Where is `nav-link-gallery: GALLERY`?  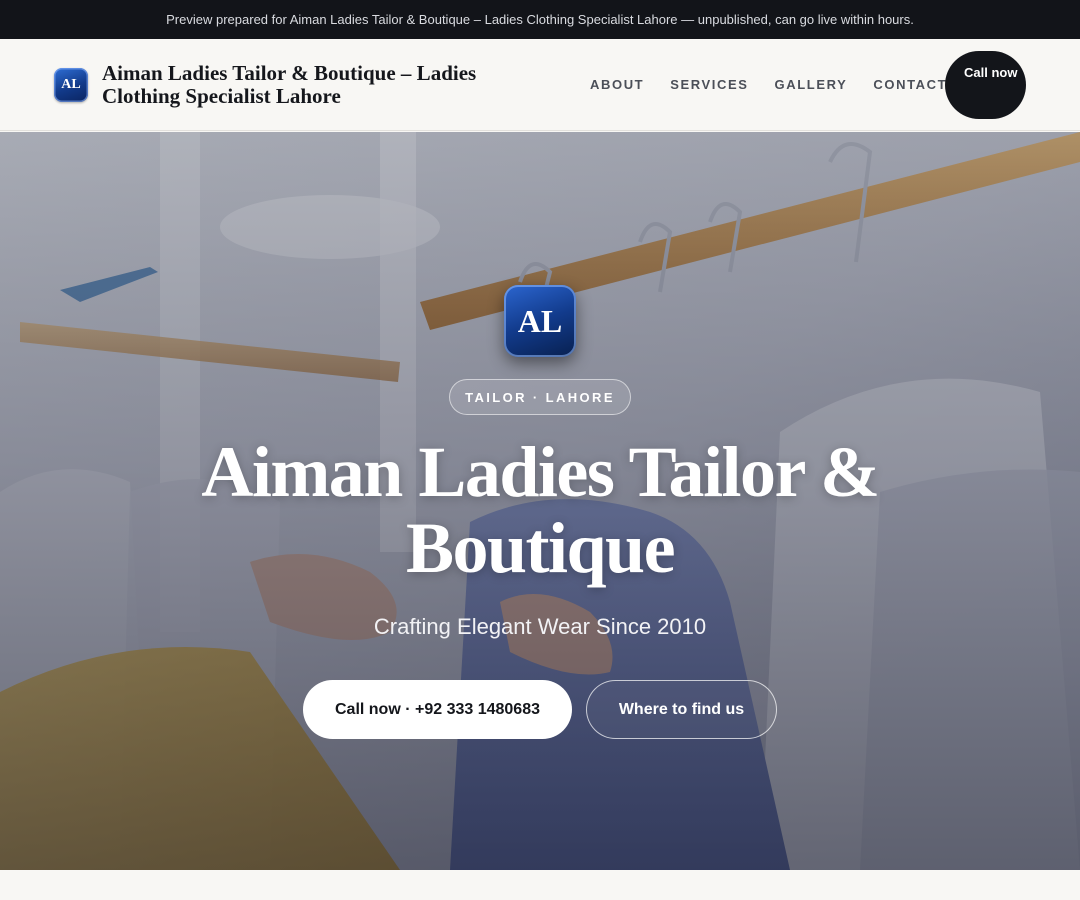 nav-link-gallery: GALLERY is located at coordinates (811, 84).